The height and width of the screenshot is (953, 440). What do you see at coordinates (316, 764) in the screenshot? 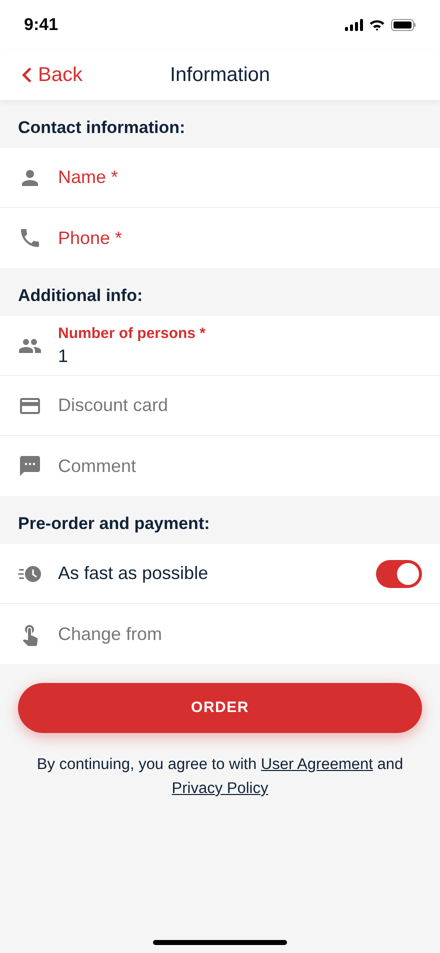
I see `legal-link: User Agreement` at bounding box center [316, 764].